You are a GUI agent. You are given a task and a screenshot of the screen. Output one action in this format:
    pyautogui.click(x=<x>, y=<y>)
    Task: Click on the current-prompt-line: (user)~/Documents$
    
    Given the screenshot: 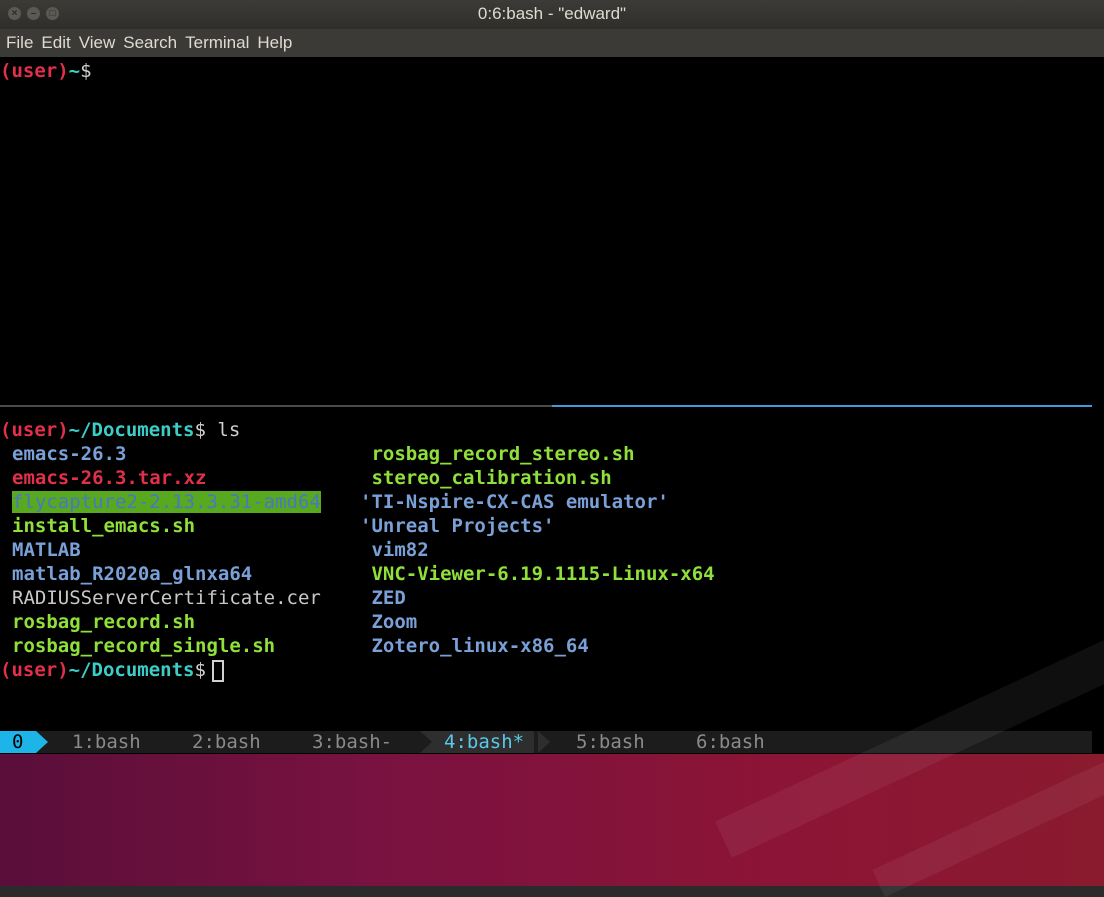 What is the action you would take?
    pyautogui.click(x=112, y=670)
    